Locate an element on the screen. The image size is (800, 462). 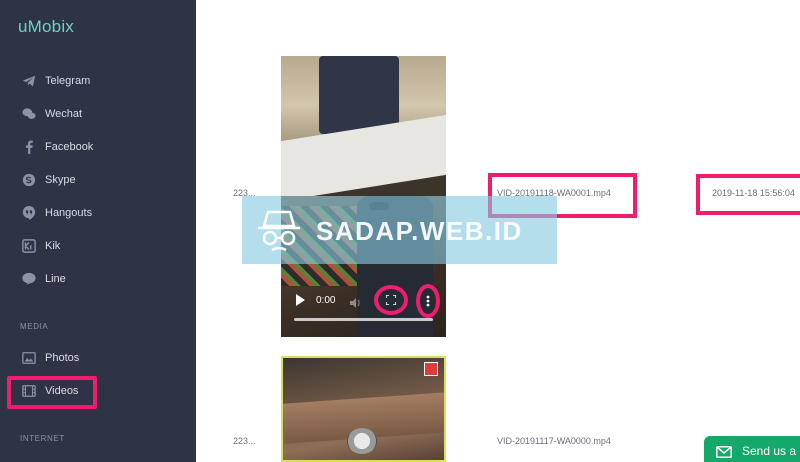
date-highlight is located at coordinates (748, 194).